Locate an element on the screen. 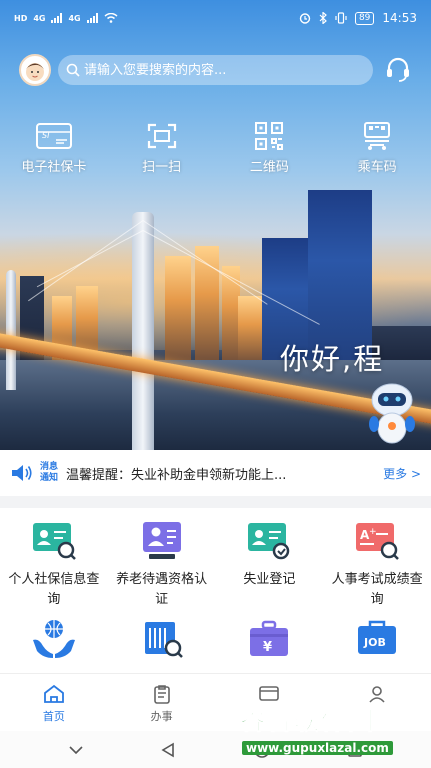 The image size is (431, 768). service-pension-certification: 养老待遇资格认证 is located at coordinates (162, 569).